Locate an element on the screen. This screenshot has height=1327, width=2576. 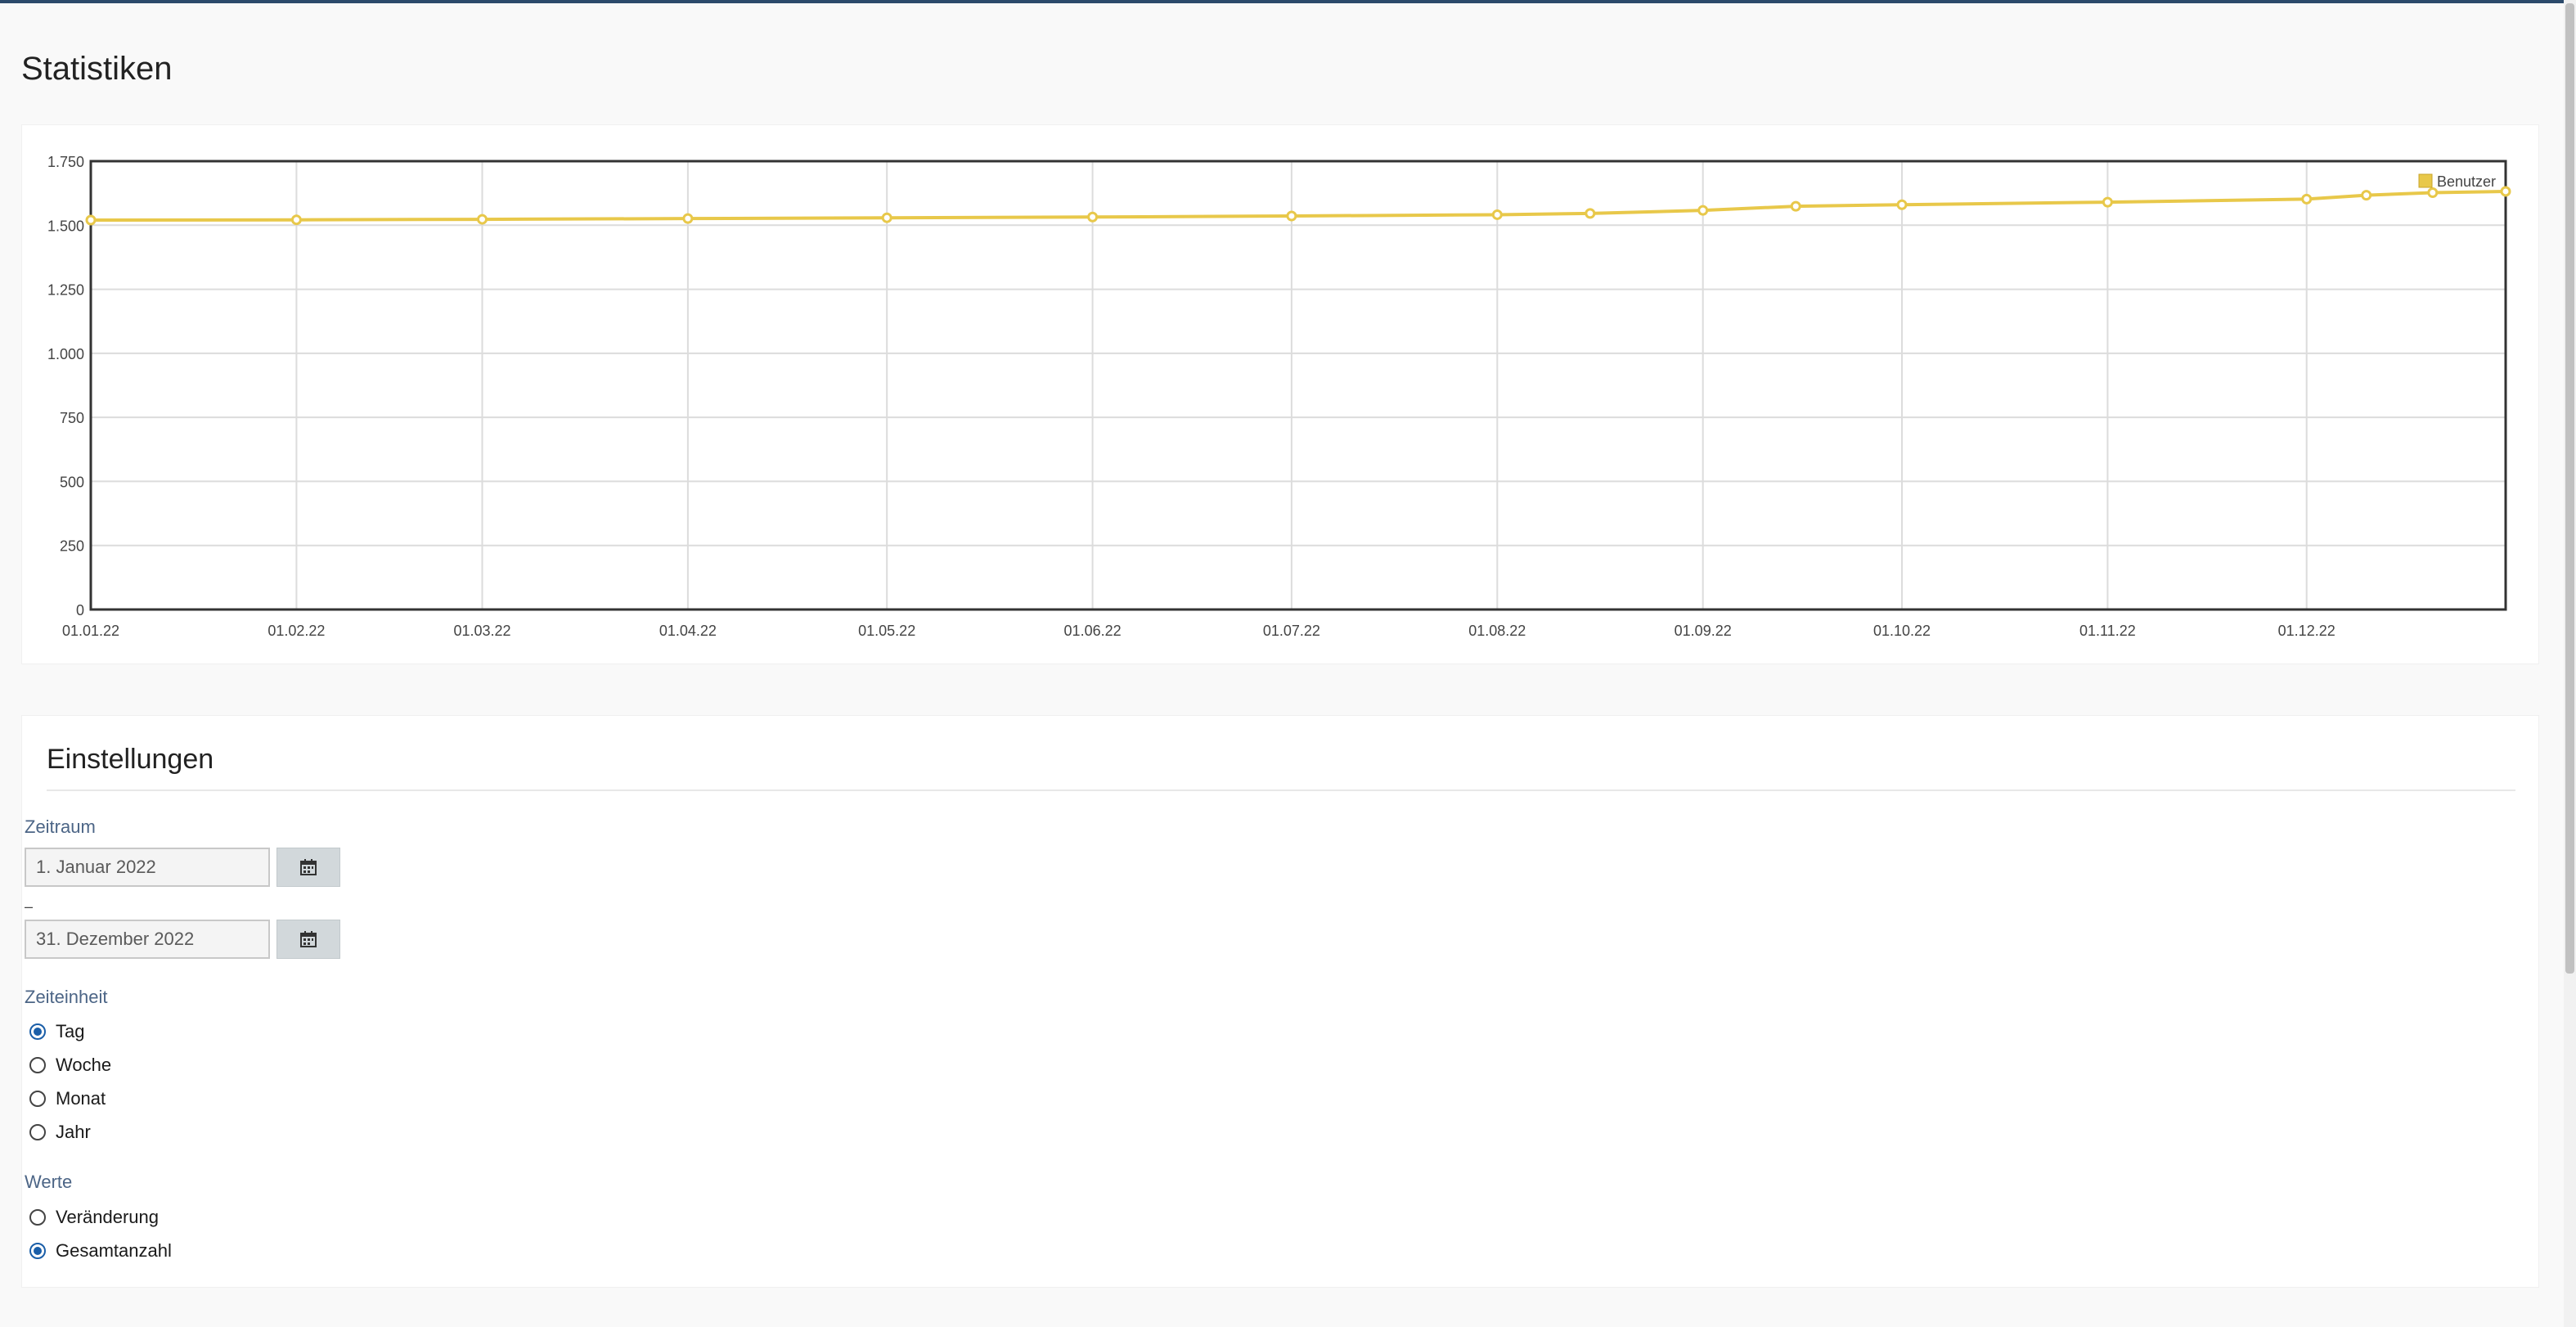
legend-swatch is located at coordinates (2425, 181).